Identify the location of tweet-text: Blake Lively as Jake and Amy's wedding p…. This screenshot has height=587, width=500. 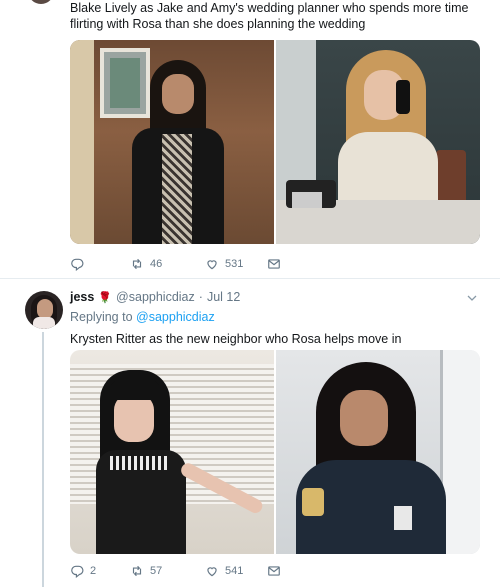
(269, 16).